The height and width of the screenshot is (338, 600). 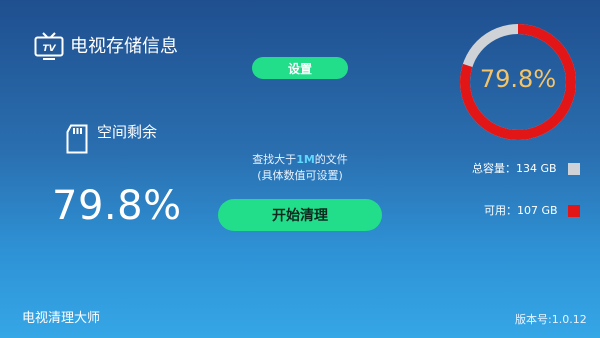 I want to click on hint-text: 查找大于1M的文件, so click(x=300, y=160).